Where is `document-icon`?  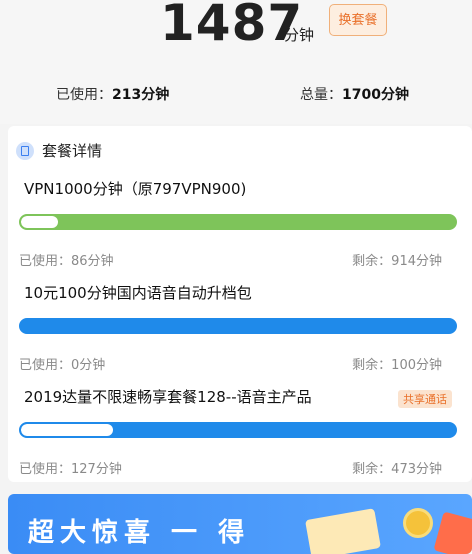
document-icon is located at coordinates (25, 150).